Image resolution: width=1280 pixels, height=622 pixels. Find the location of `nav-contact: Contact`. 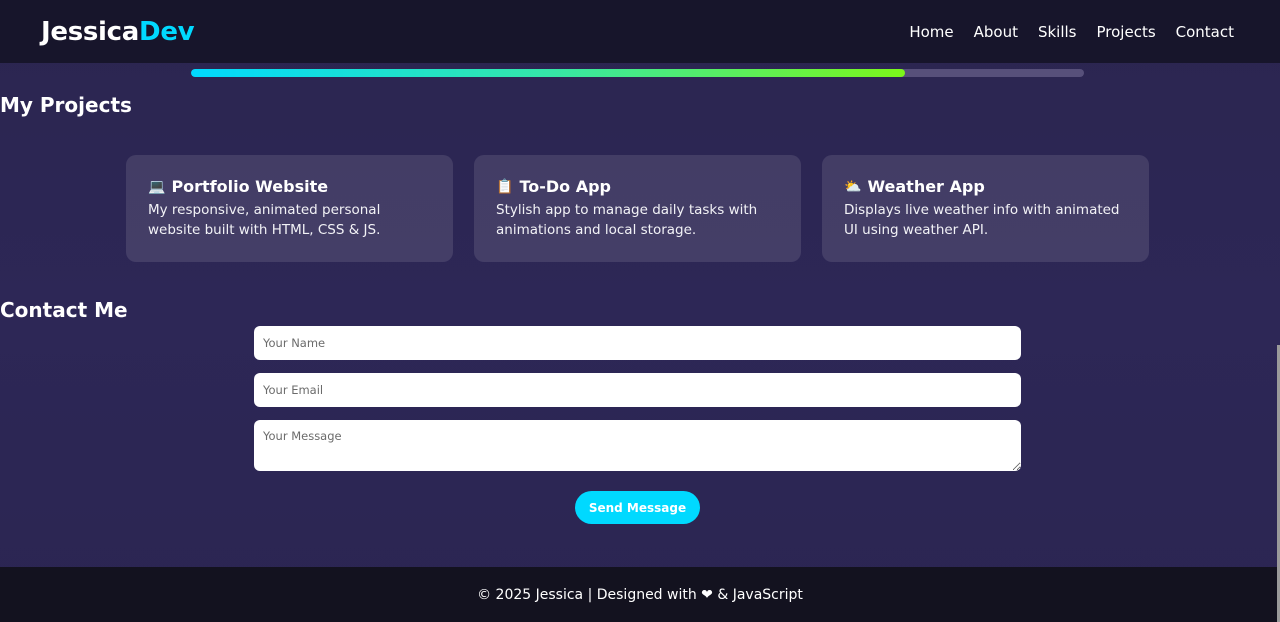

nav-contact: Contact is located at coordinates (1205, 32).